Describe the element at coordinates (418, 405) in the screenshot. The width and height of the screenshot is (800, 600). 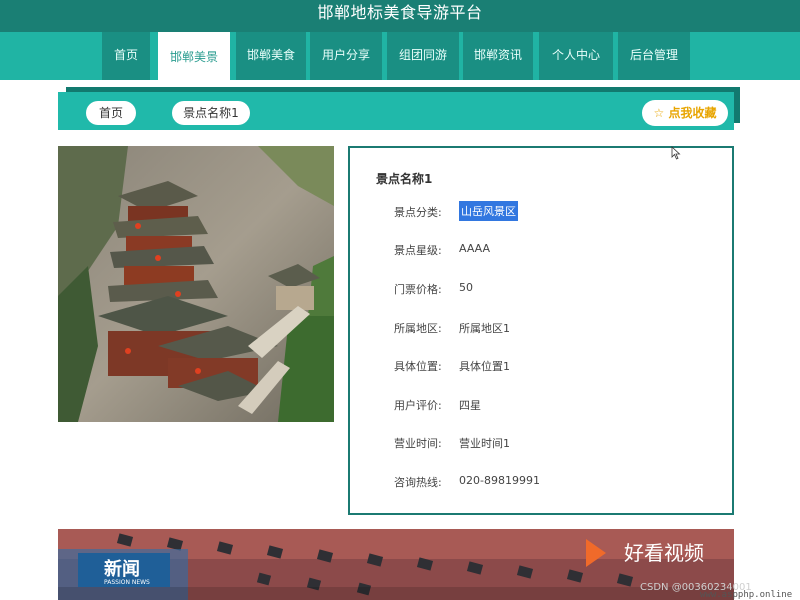
I see `field-label-rating: 用户评价:` at that location.